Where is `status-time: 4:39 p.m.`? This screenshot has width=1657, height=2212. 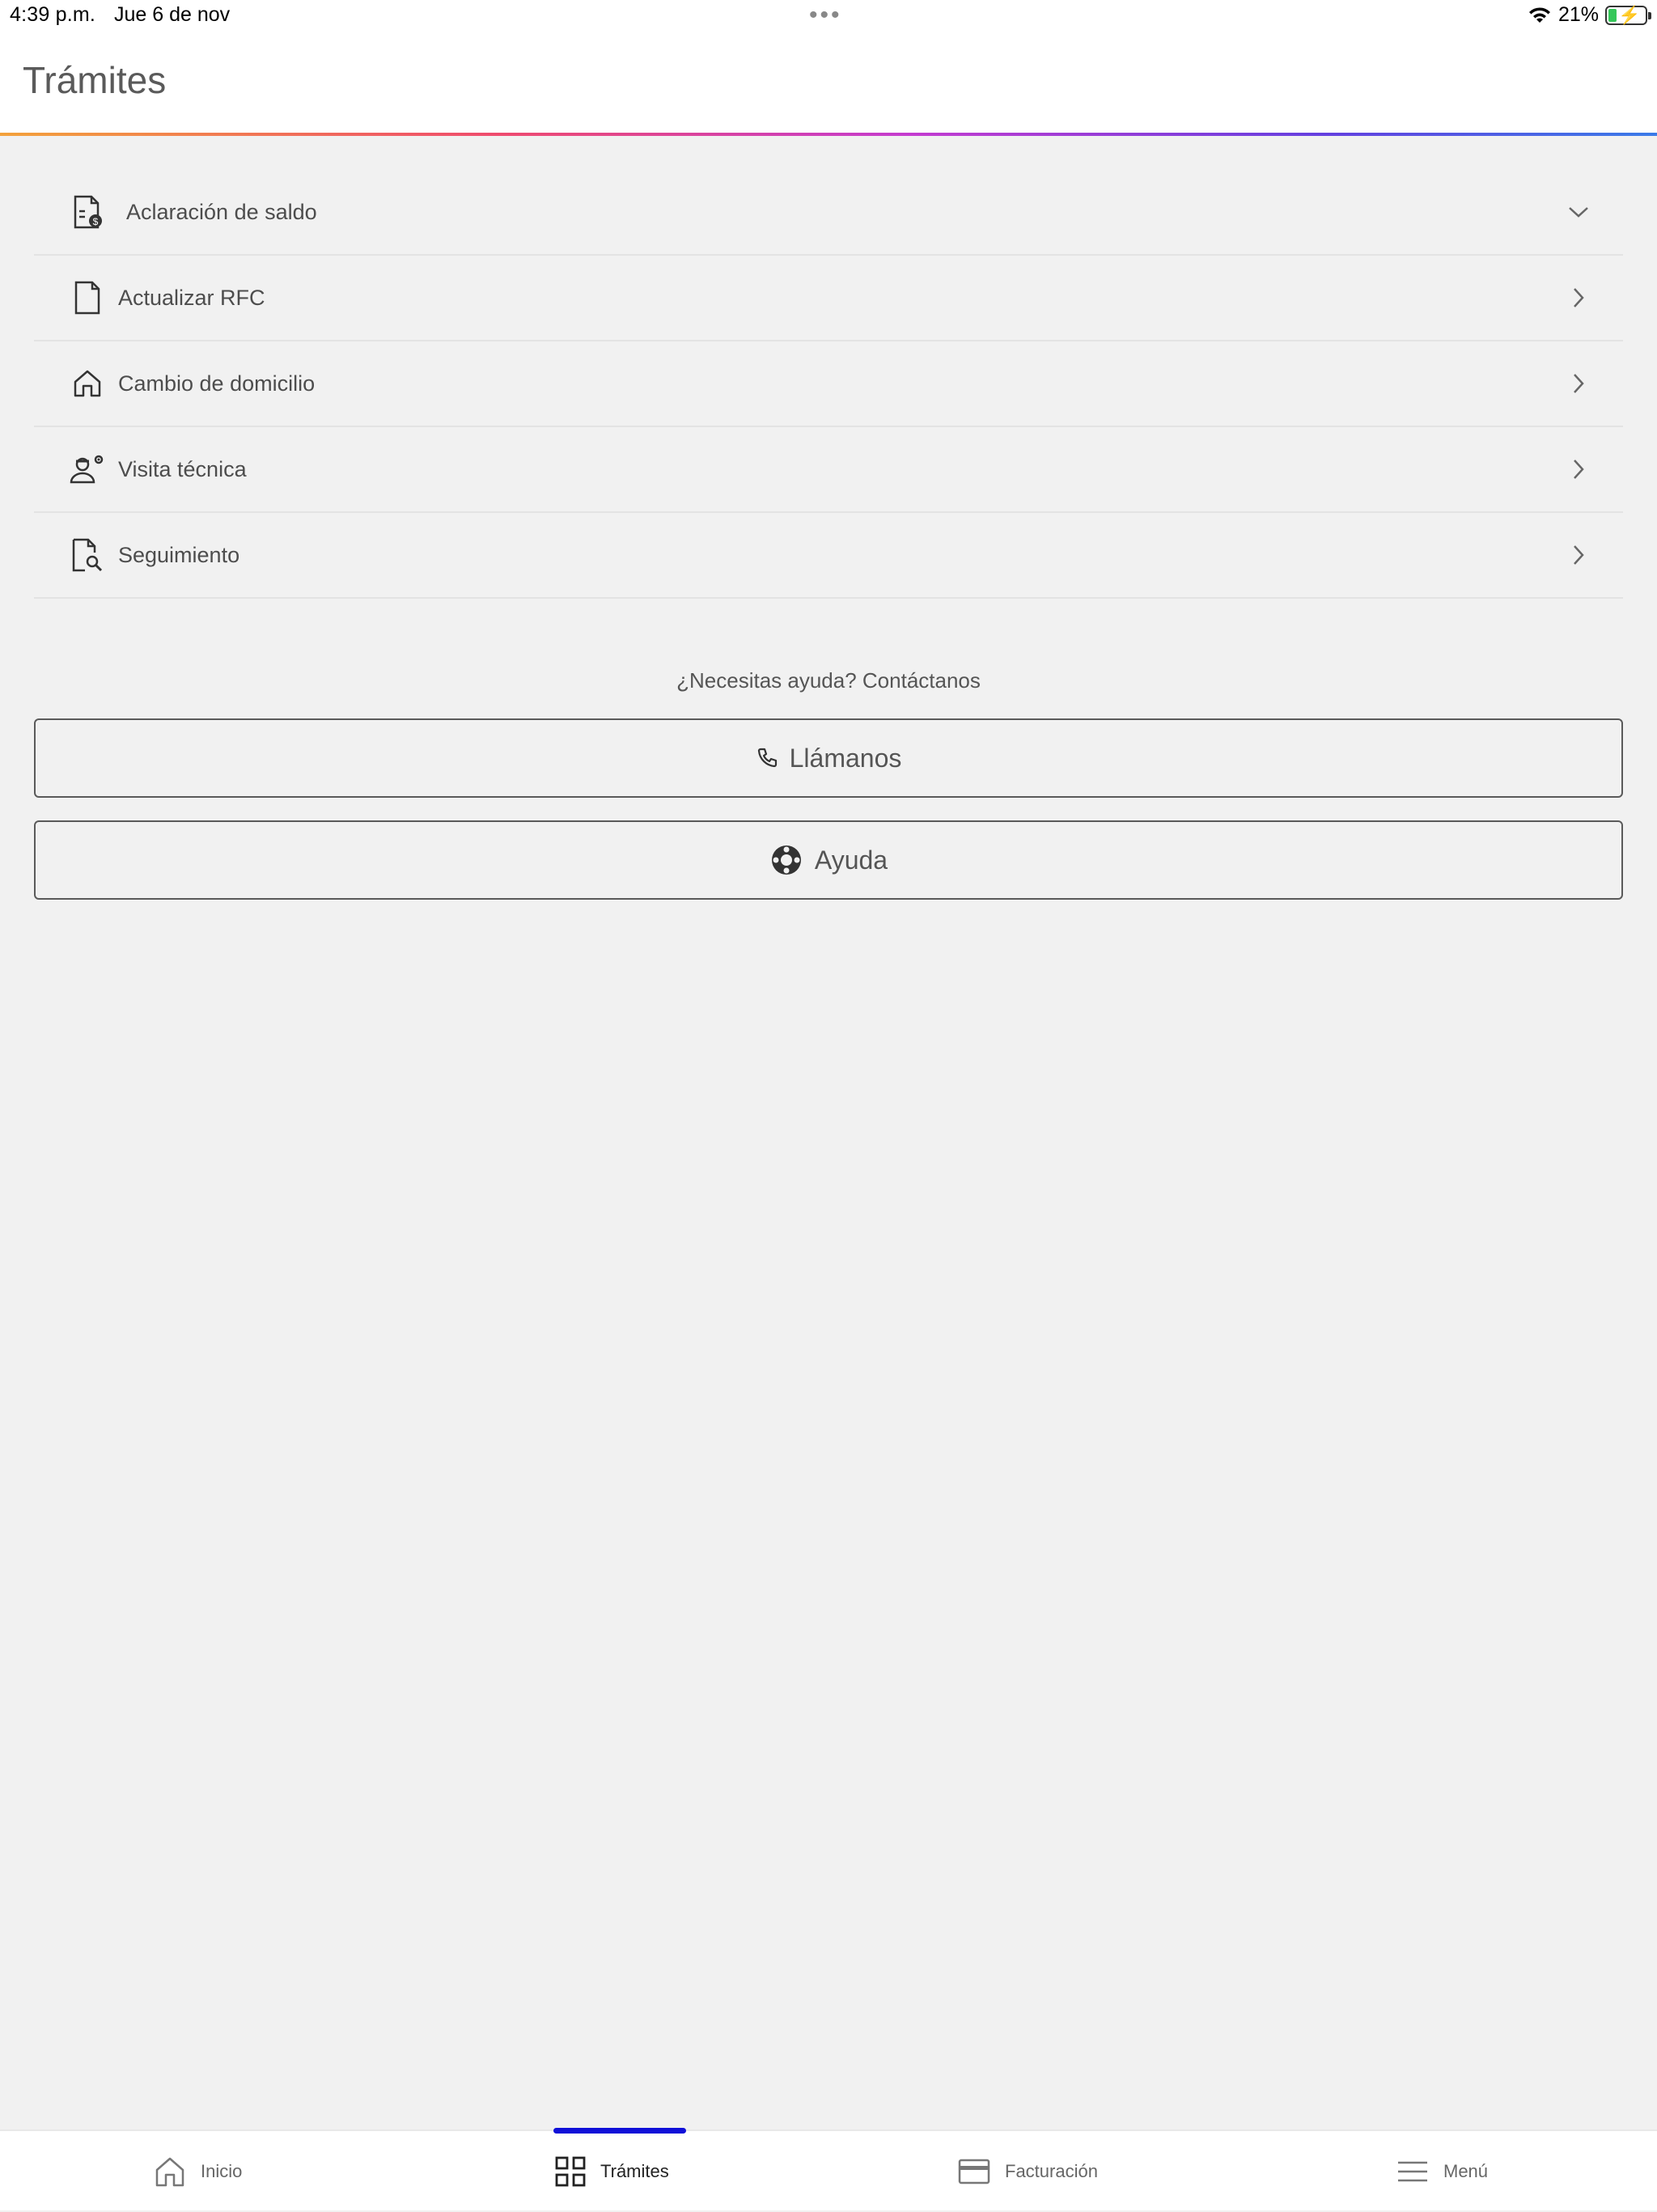 status-time: 4:39 p.m. is located at coordinates (53, 14).